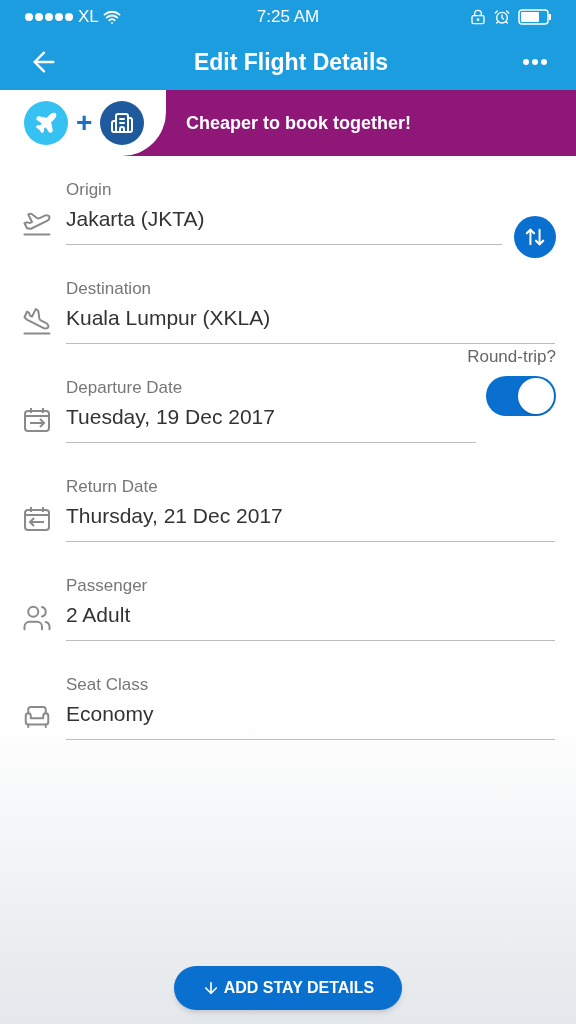  Describe the element at coordinates (112, 487) in the screenshot. I see `field-label: Return Date` at that location.